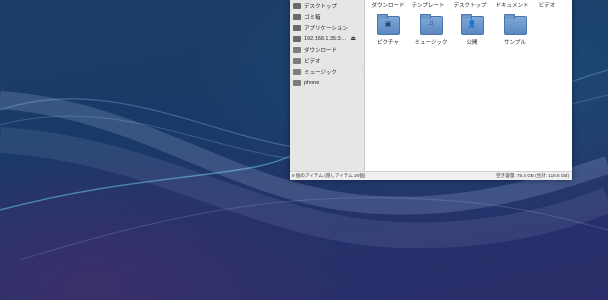 The image size is (608, 300). Describe the element at coordinates (472, 24) in the screenshot. I see `public-folder-icon: 👤` at that location.